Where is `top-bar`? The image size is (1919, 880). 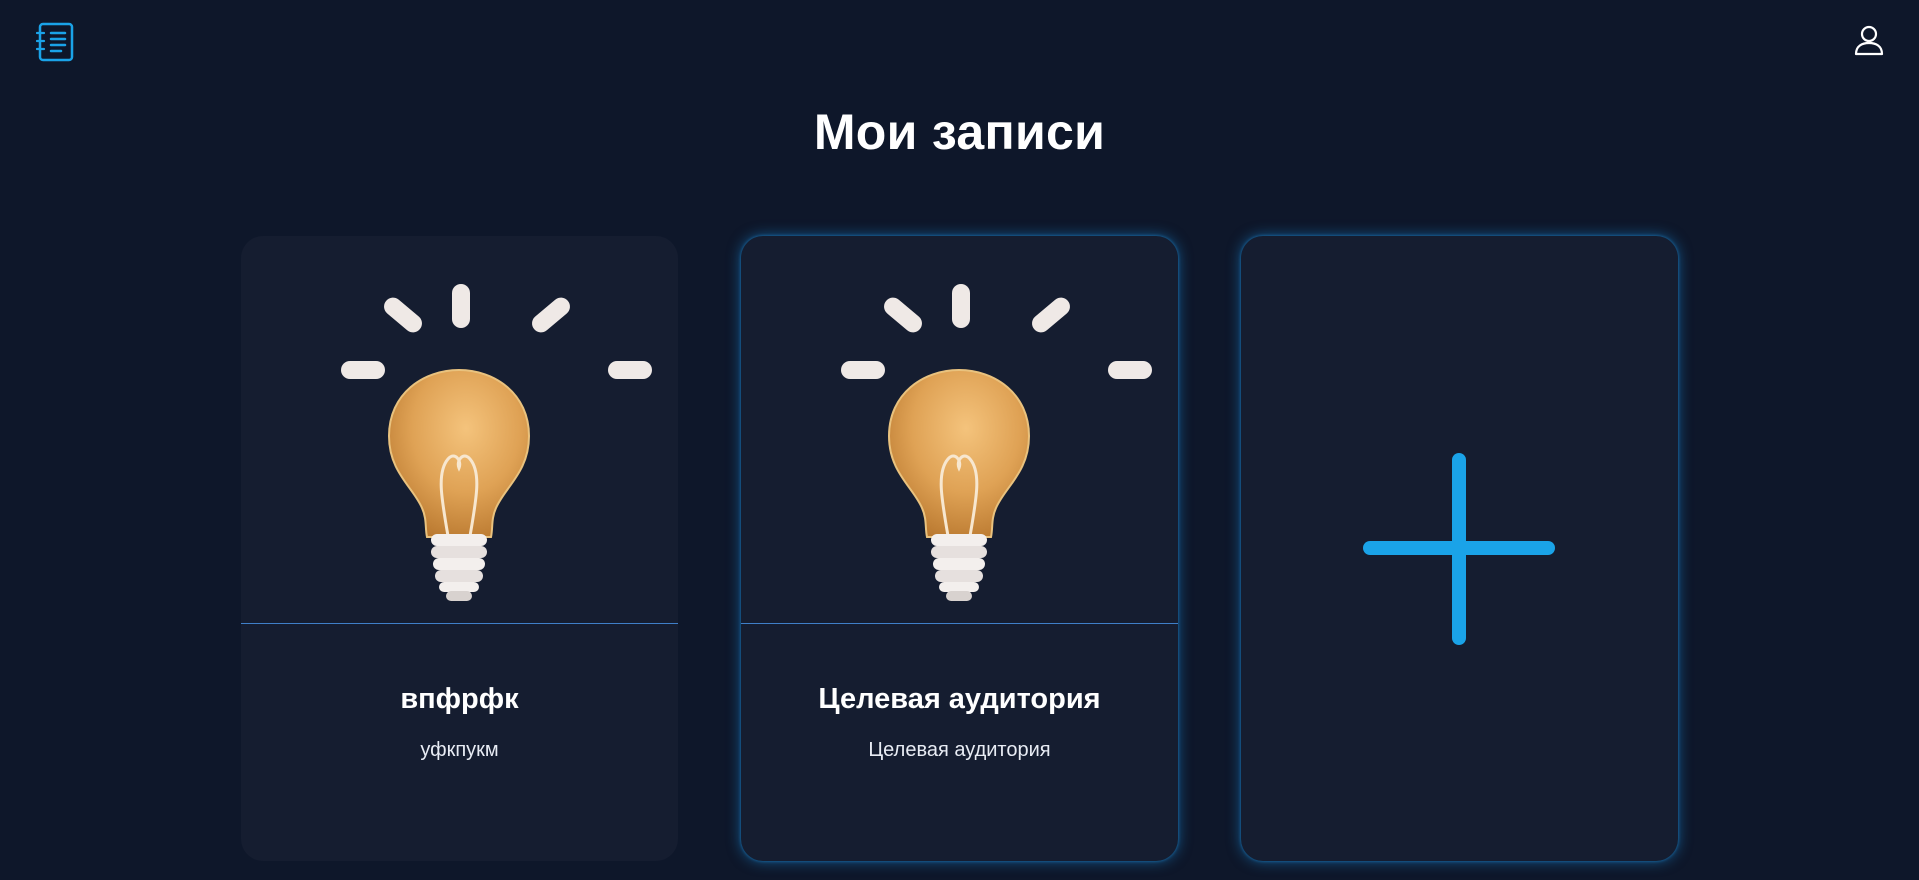
top-bar is located at coordinates (959, 42).